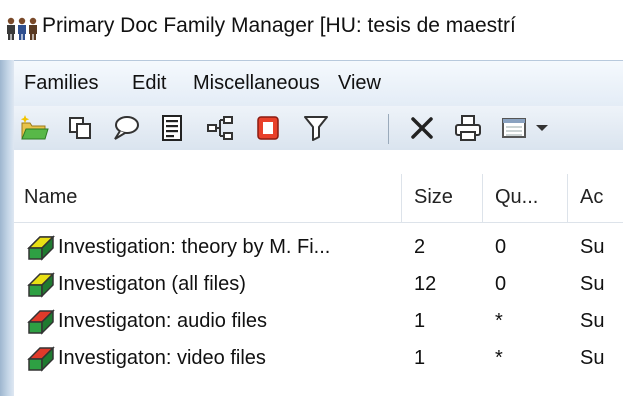 The width and height of the screenshot is (623, 396). I want to click on view-options-button, so click(514, 128).